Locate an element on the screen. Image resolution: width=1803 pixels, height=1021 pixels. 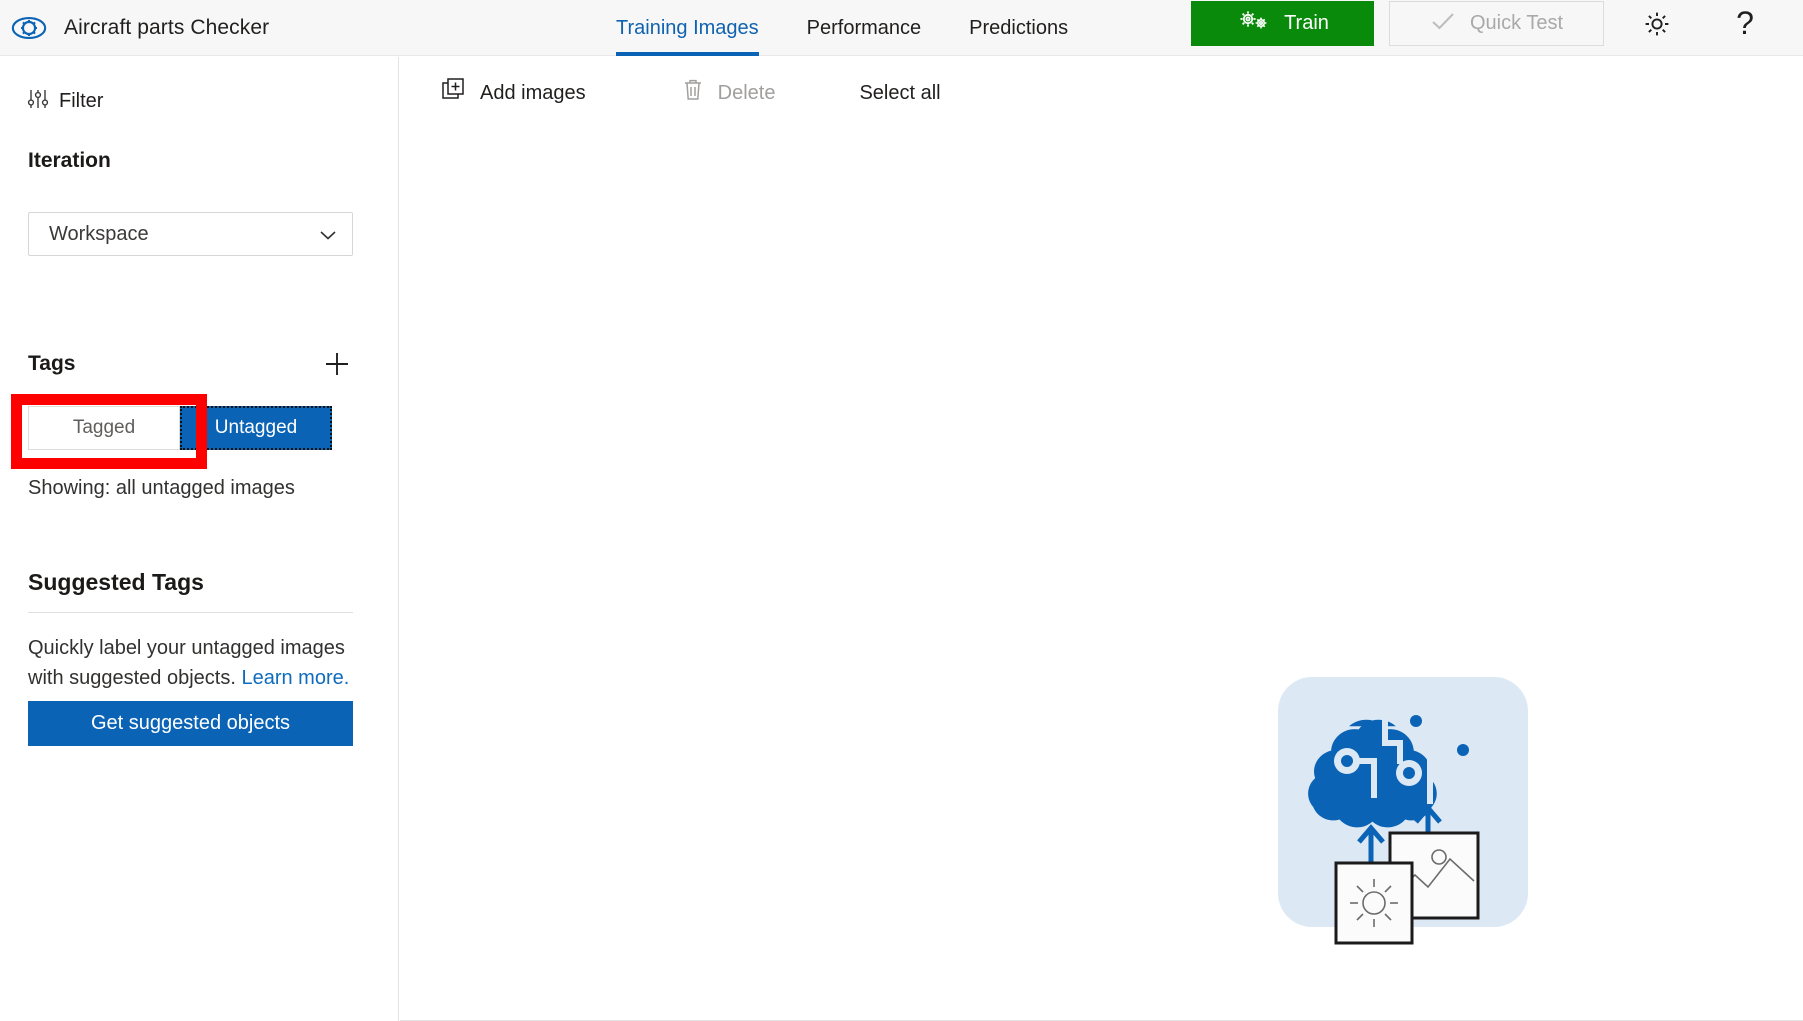
tab-performance-label: Performance is located at coordinates (864, 27).